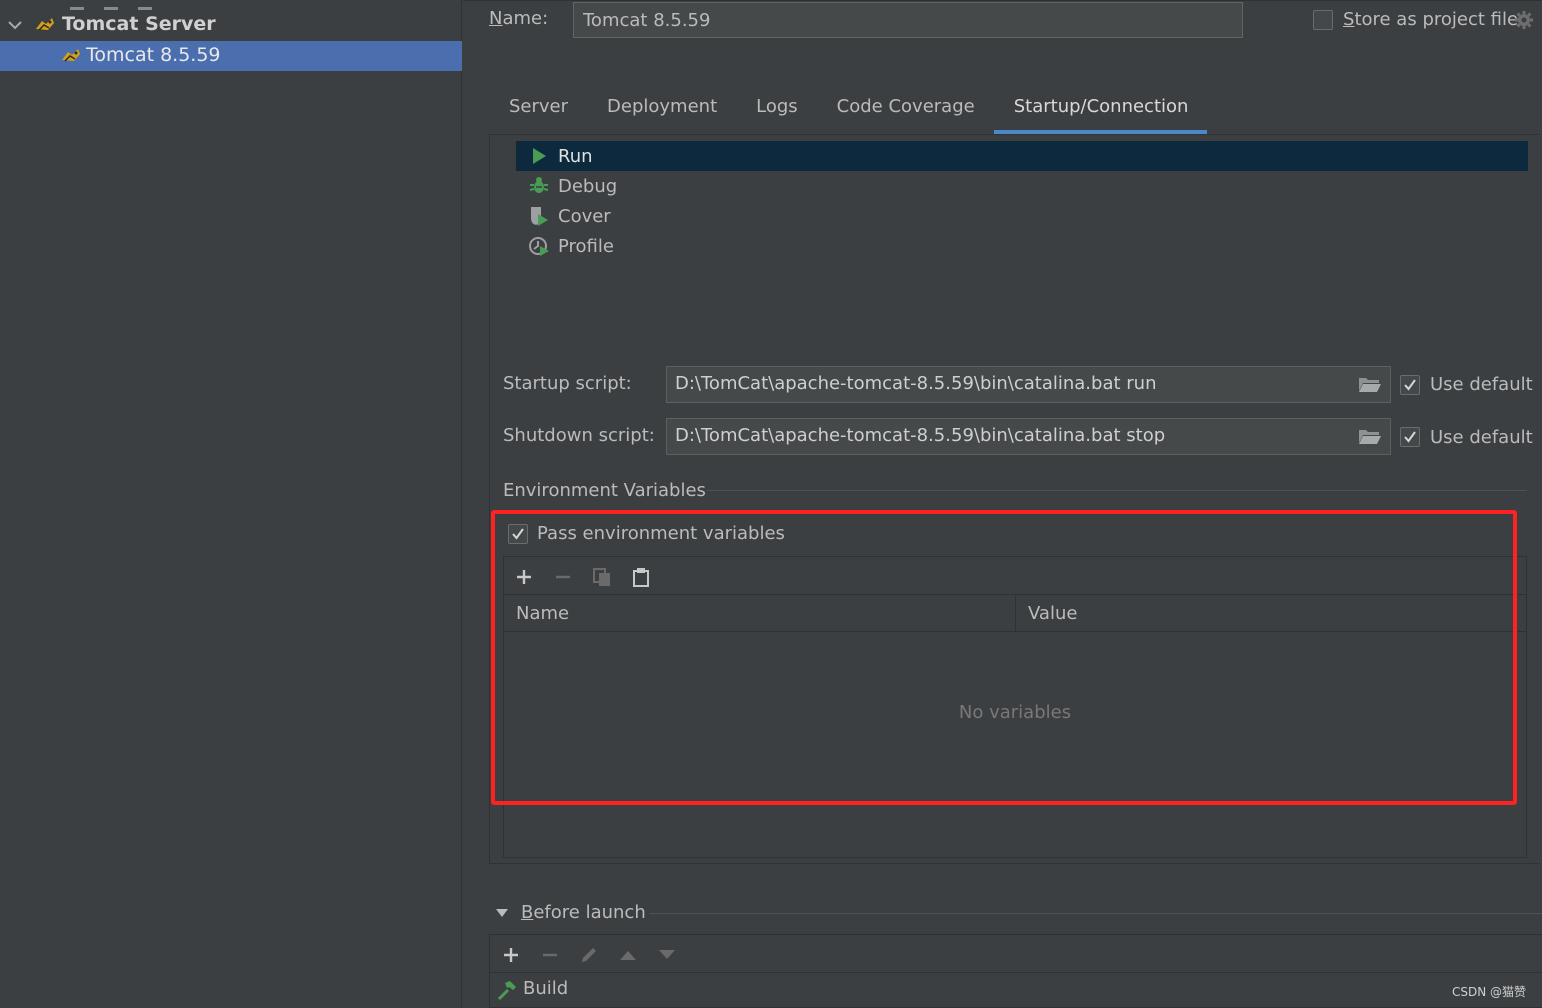 Image resolution: width=1542 pixels, height=1008 pixels. Describe the element at coordinates (153, 55) in the screenshot. I see `tree-item-label: Tomcat 8.5.59` at that location.